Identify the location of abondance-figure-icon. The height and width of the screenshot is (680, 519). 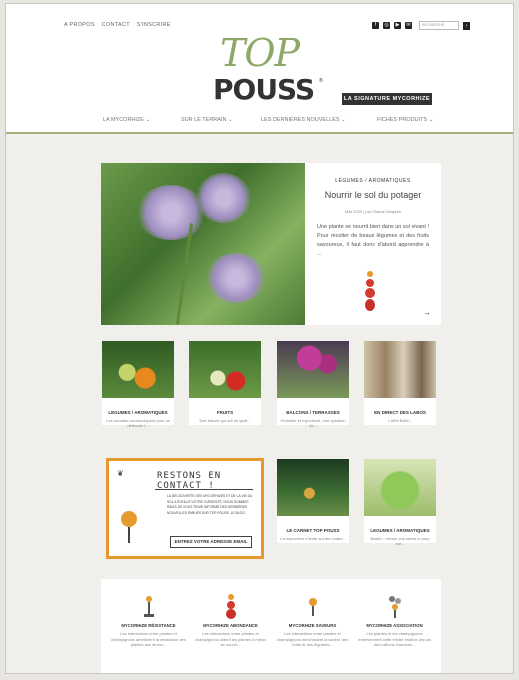
(231, 606).